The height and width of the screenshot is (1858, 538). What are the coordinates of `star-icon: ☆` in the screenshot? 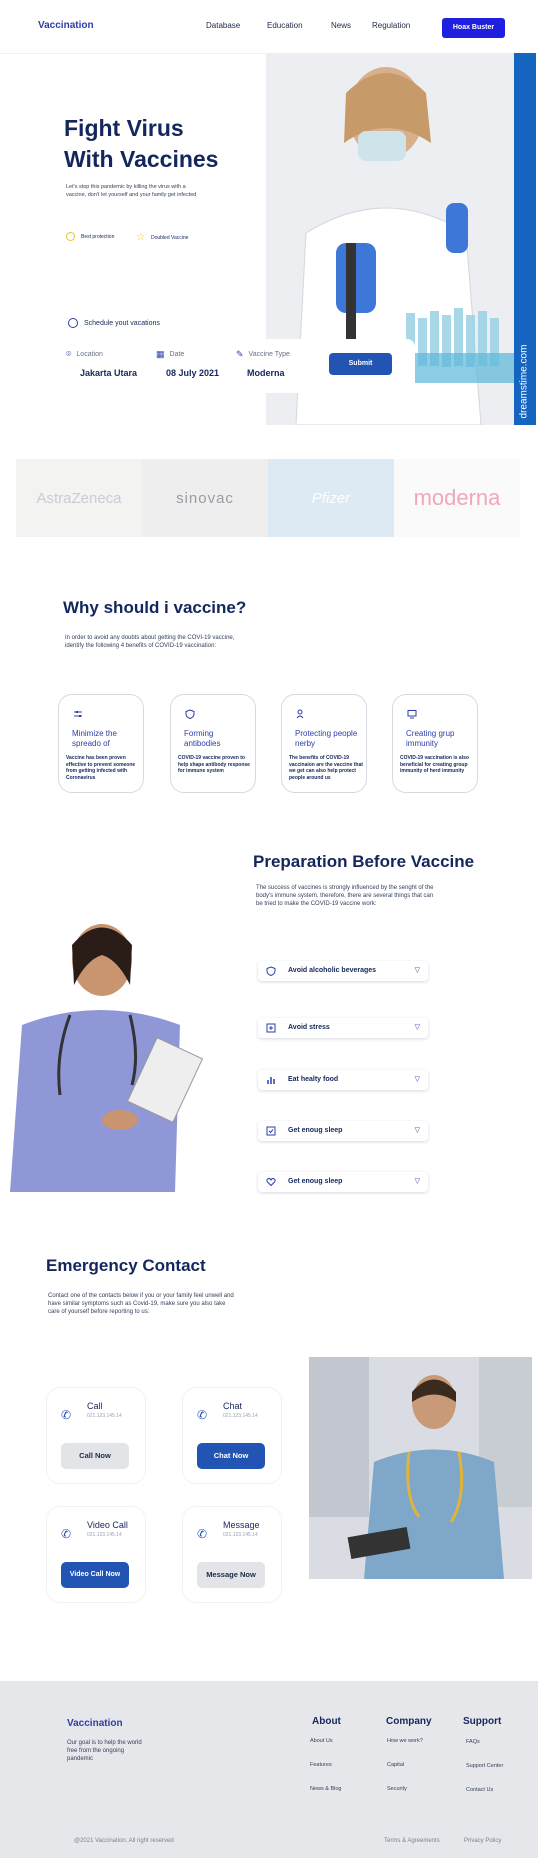 It's located at (140, 237).